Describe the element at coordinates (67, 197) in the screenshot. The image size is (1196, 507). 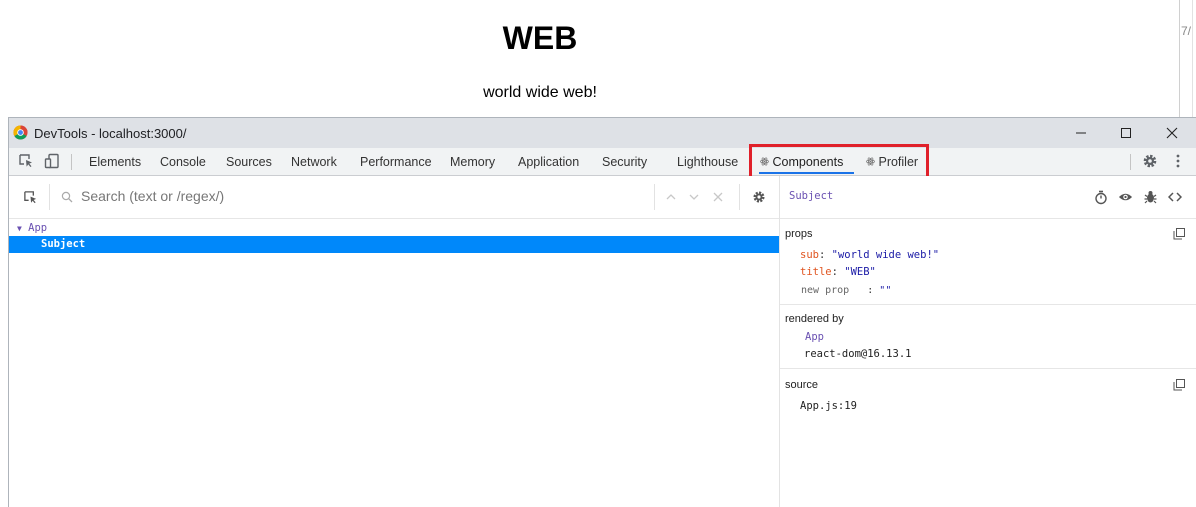
I see `search-icon` at that location.